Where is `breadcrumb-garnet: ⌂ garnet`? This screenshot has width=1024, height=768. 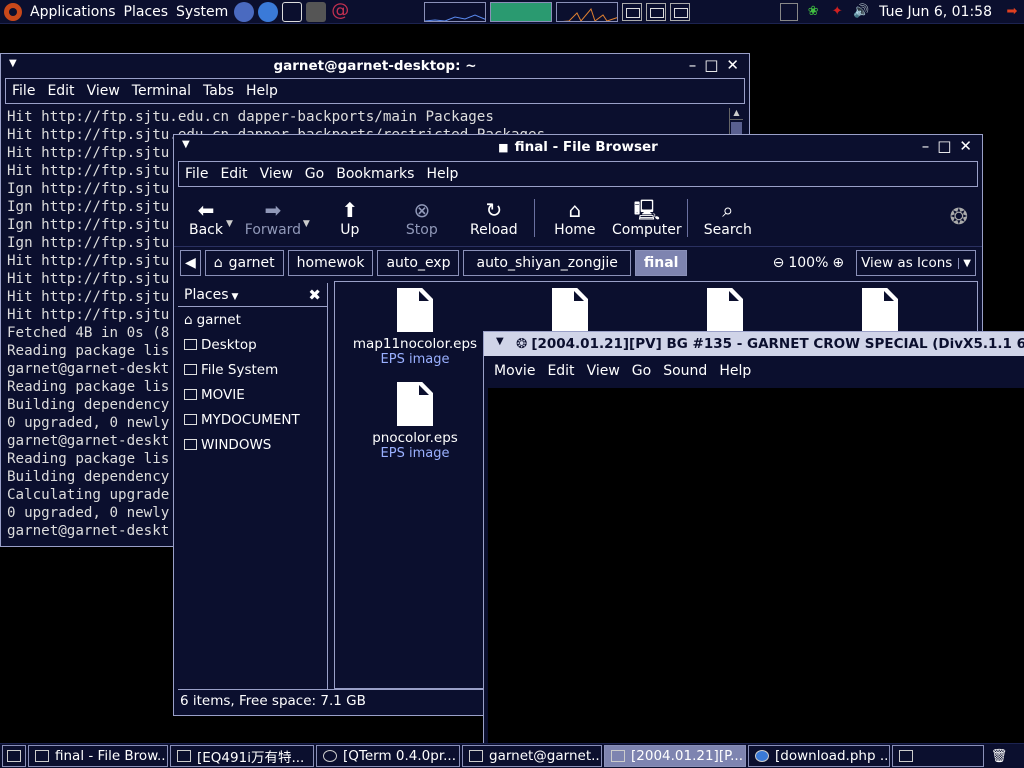
breadcrumb-garnet: ⌂ garnet is located at coordinates (244, 263).